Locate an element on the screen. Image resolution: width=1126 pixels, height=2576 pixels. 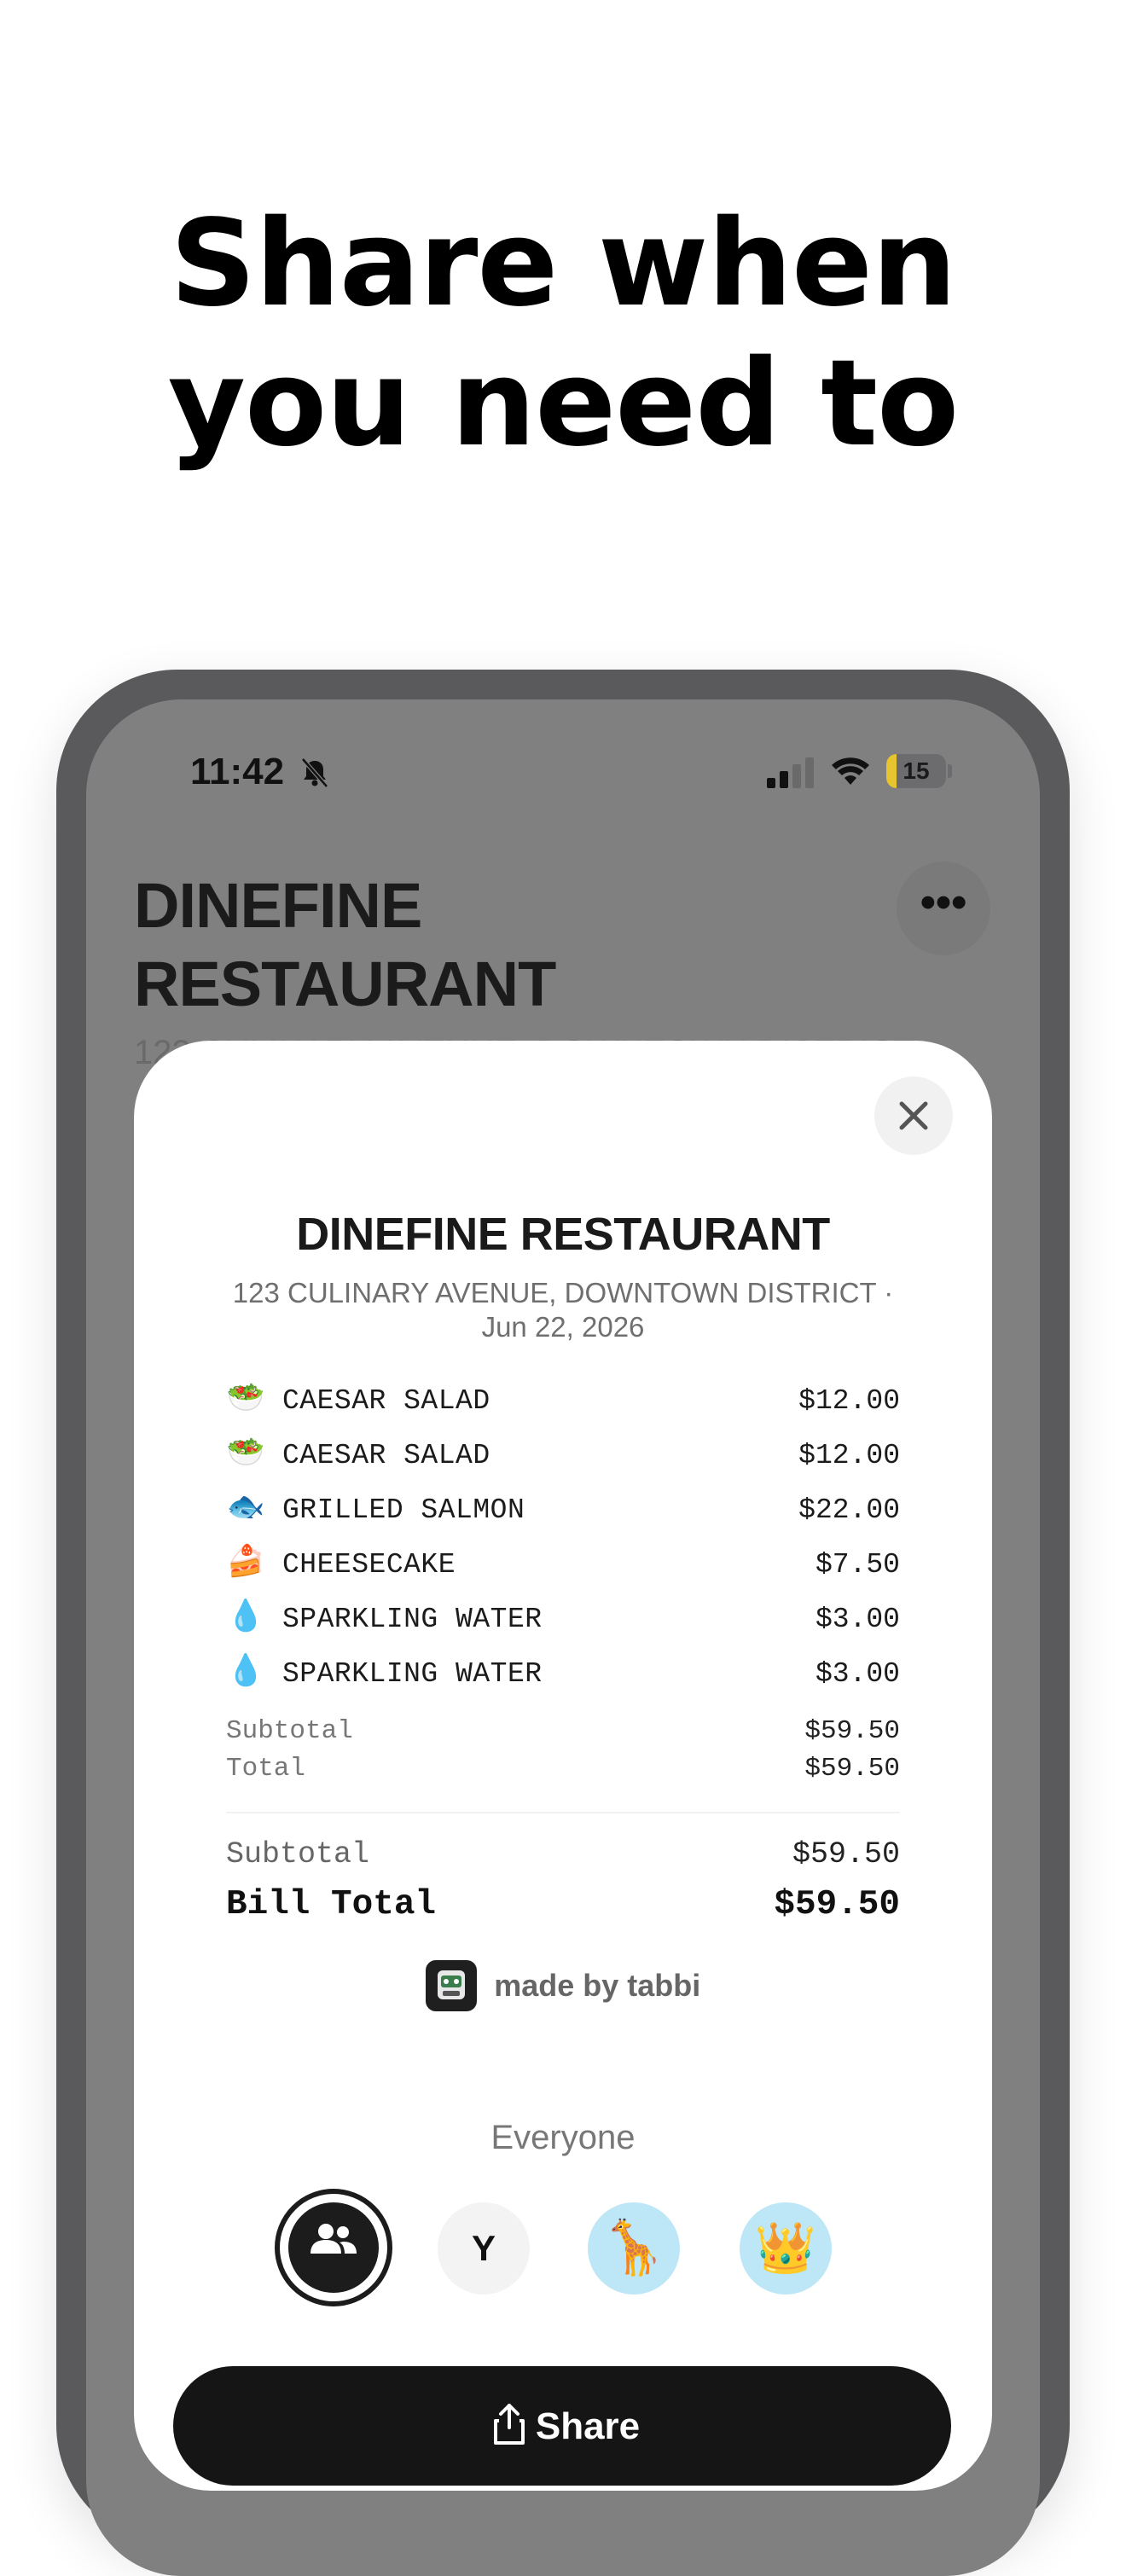
subtotal-row: Subtotal $59.50 is located at coordinates (563, 1735).